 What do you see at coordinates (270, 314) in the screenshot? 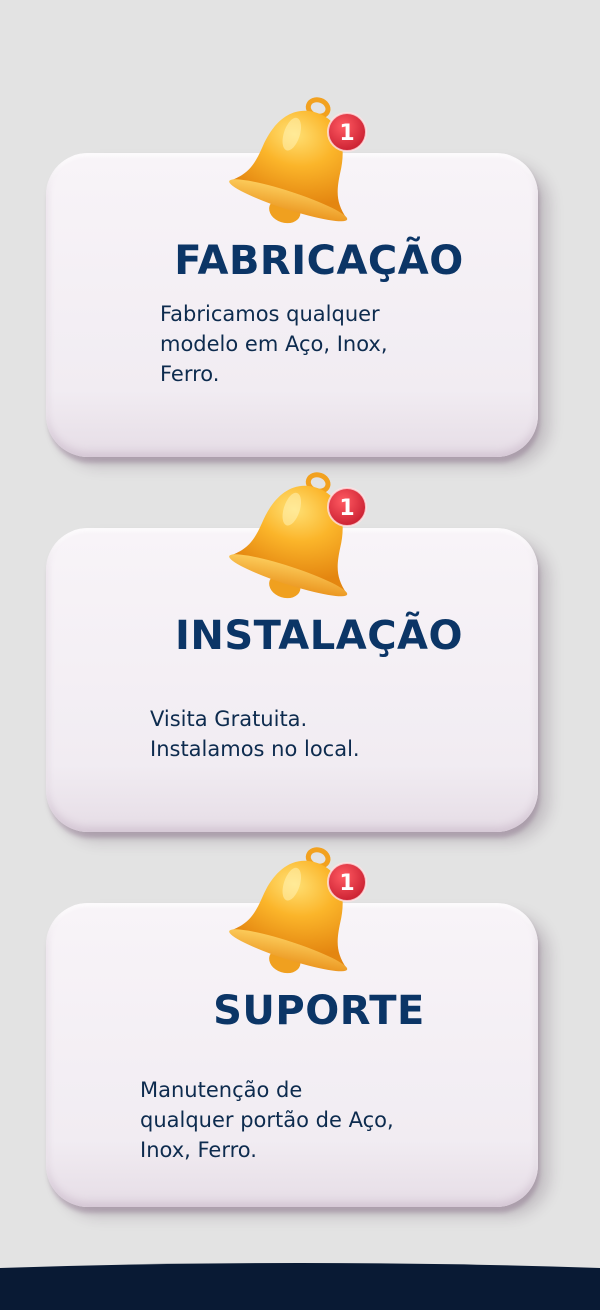
I see `description-line: Fabricamos qualquer` at bounding box center [270, 314].